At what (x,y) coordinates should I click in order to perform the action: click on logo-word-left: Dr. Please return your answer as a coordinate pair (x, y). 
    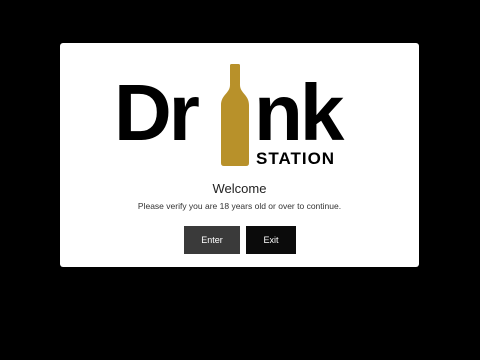
    Looking at the image, I should click on (156, 112).